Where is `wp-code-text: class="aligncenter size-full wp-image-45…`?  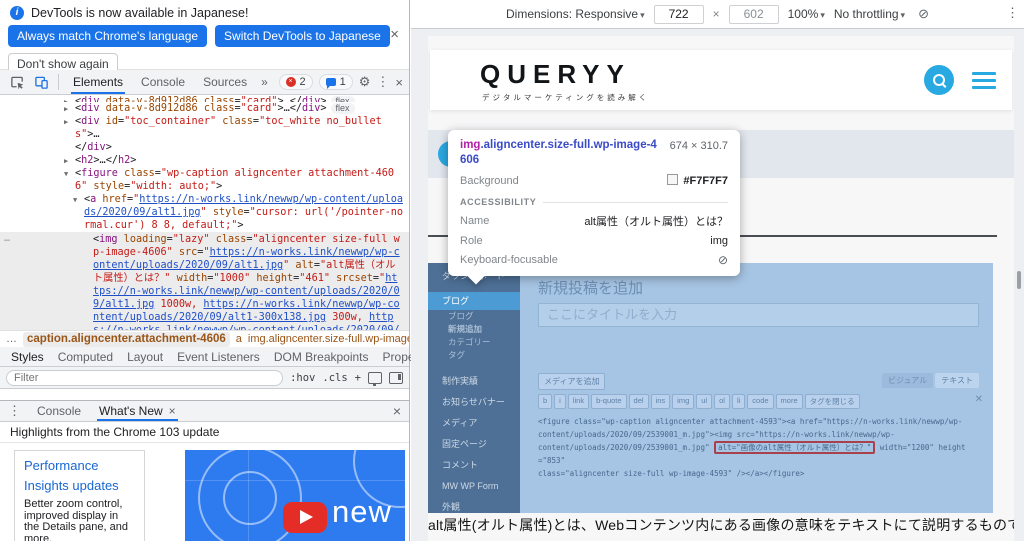
wp-code-text: class="aligncenter size-full wp-image-45… is located at coordinates (671, 473).